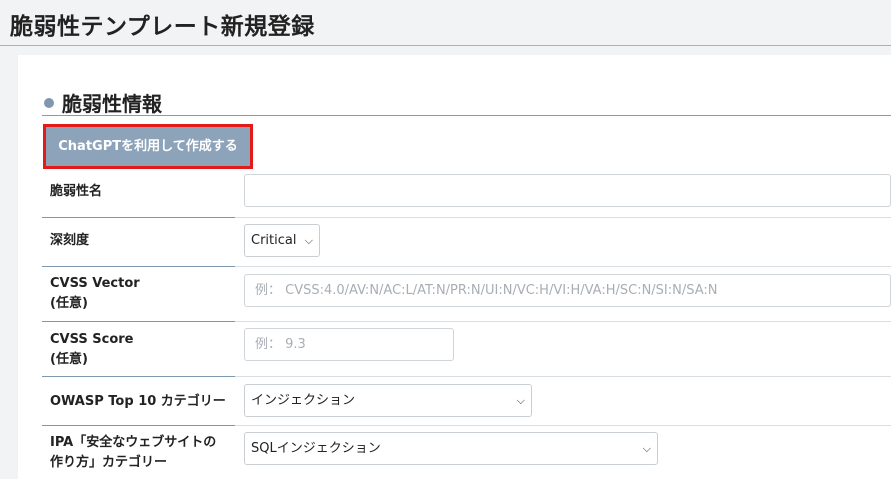 This screenshot has height=479, width=891. Describe the element at coordinates (69, 303) in the screenshot. I see `cvss-vector-label-line2: (任意)` at that location.